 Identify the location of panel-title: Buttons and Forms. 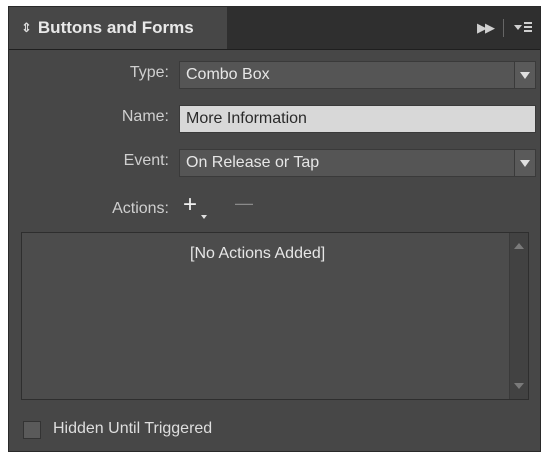
(115, 27).